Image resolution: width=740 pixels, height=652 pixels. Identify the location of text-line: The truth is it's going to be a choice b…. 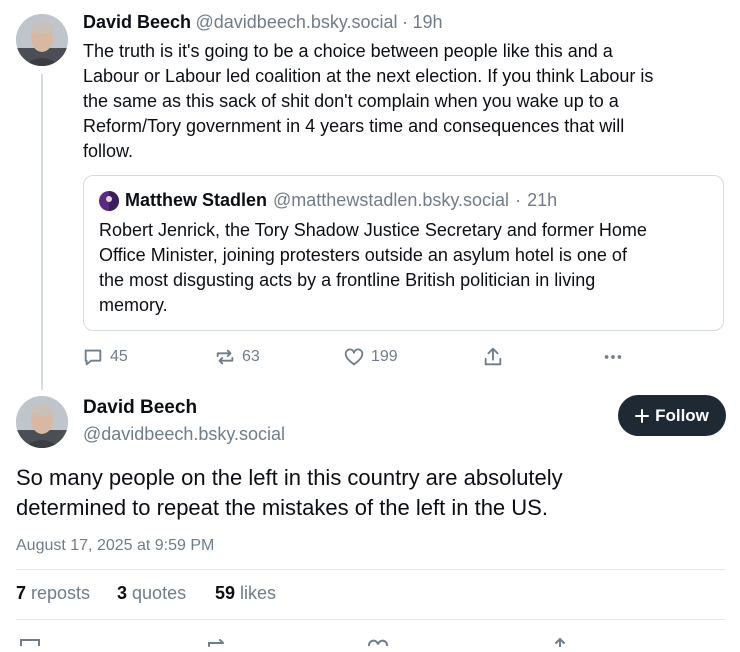
(348, 51).